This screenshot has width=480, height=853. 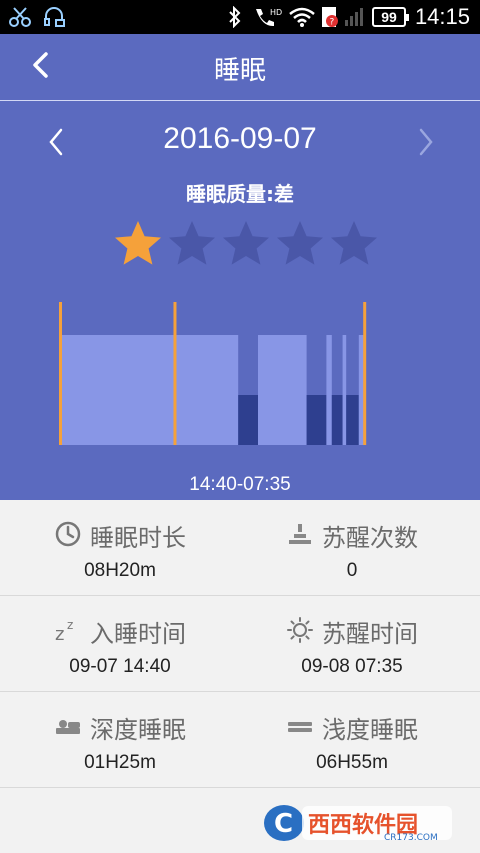 I want to click on wifi-icon, so click(x=302, y=17).